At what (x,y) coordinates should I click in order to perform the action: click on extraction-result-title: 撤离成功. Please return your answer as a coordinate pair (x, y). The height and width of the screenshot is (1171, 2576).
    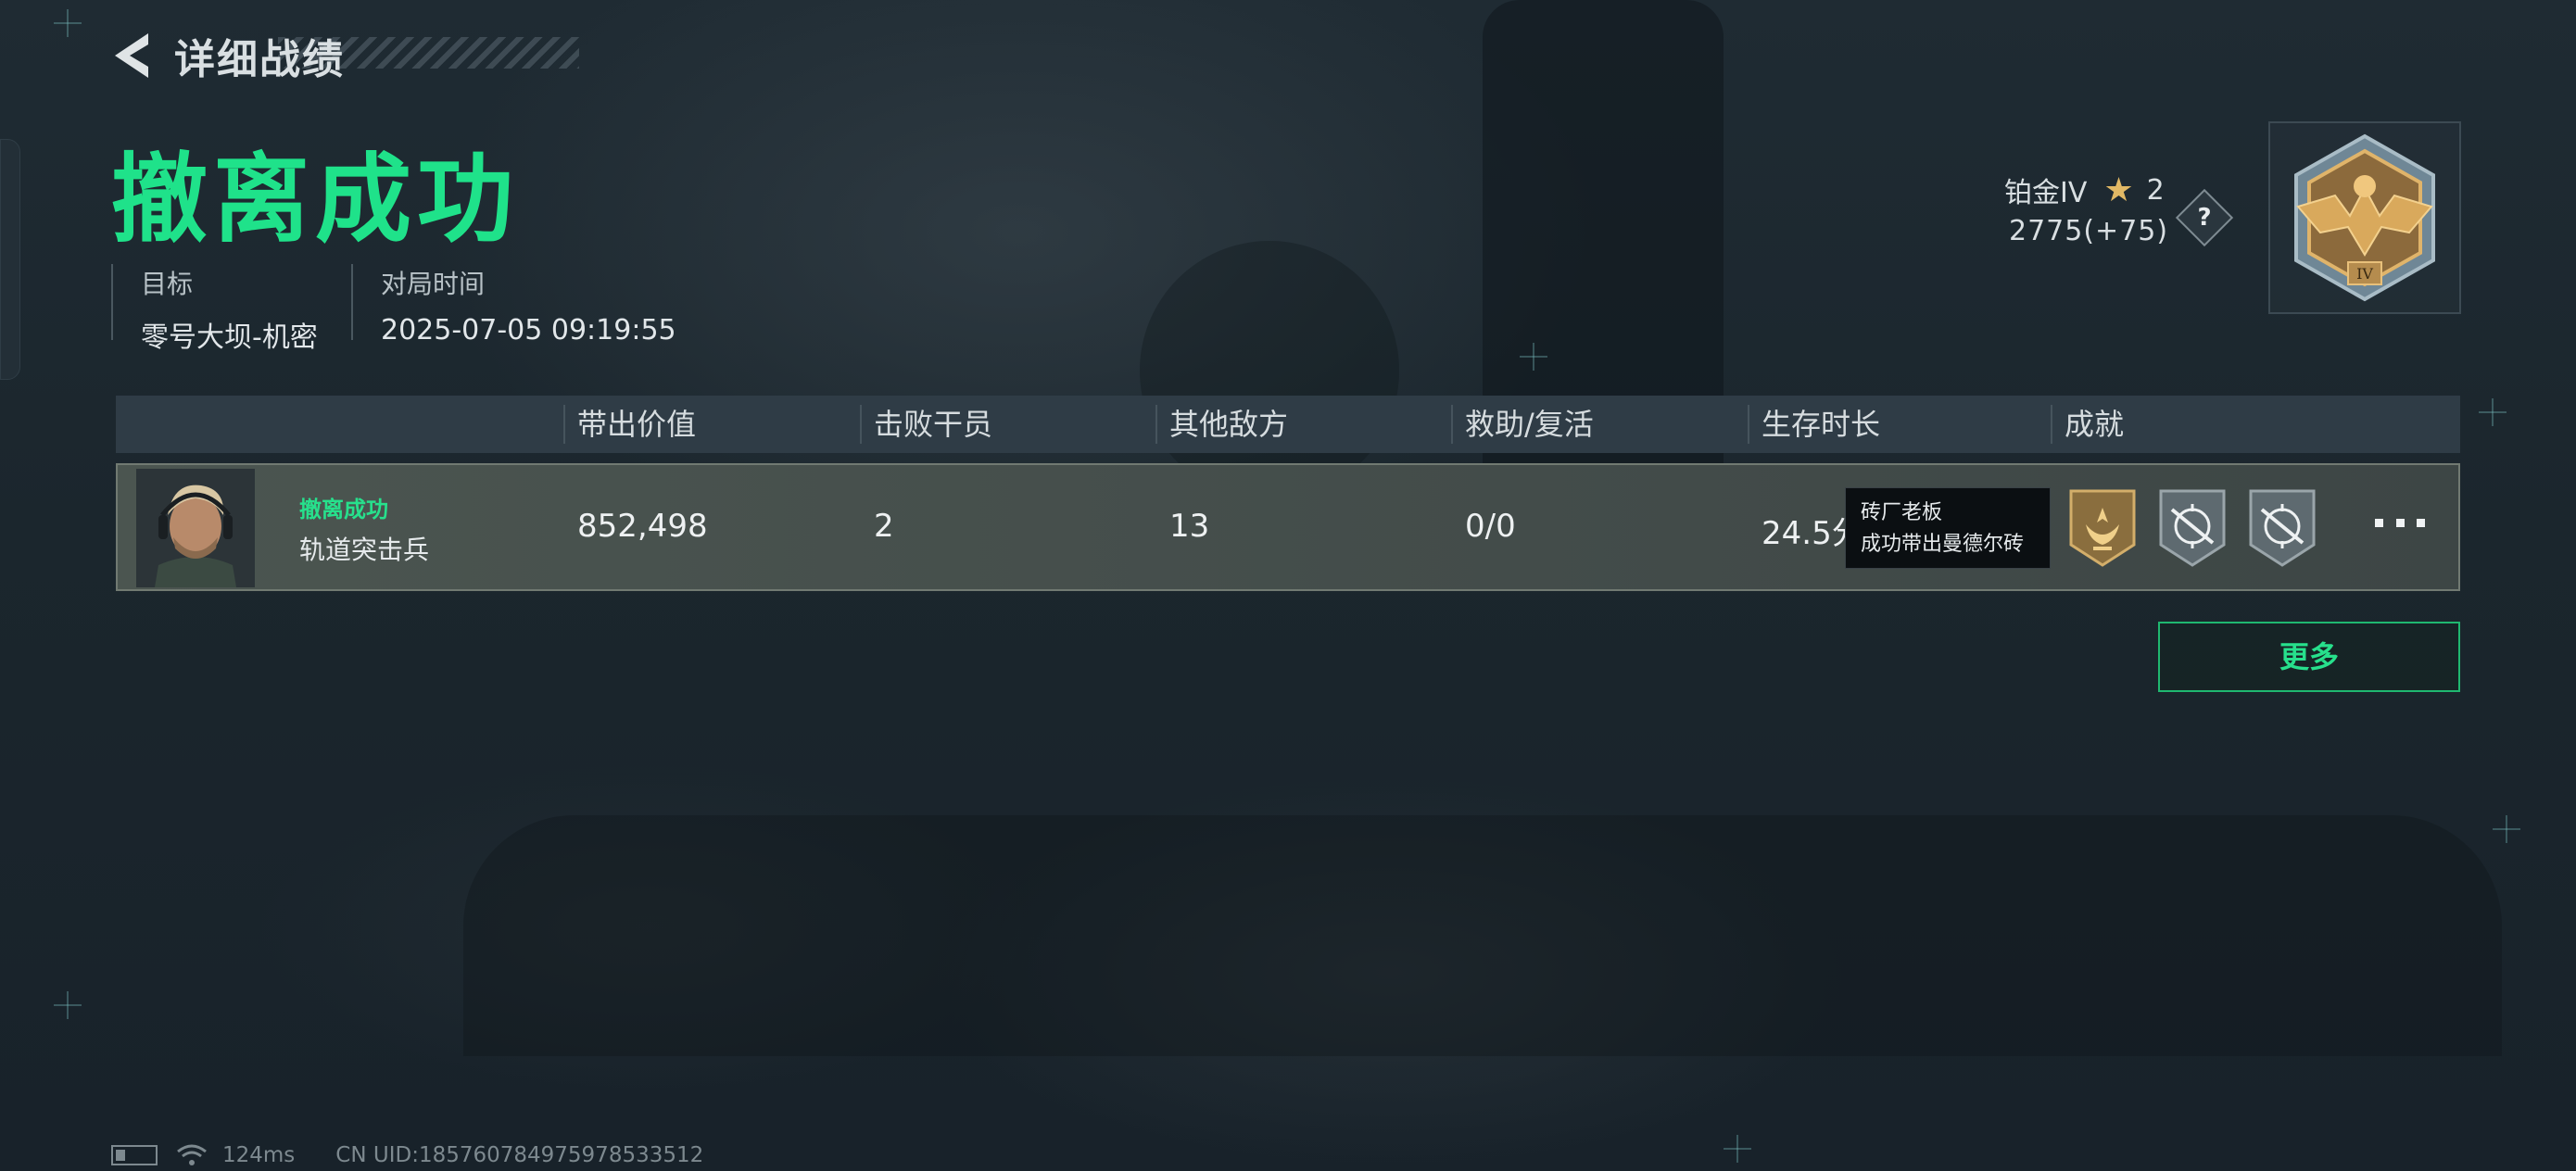
    Looking at the image, I should click on (315, 200).